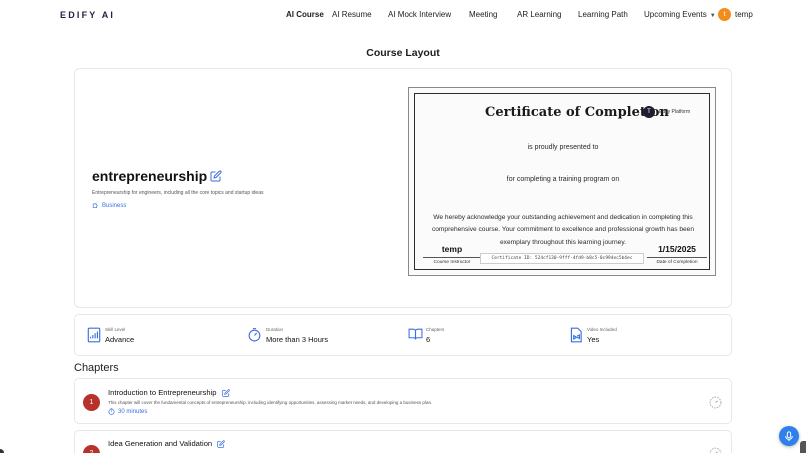 The height and width of the screenshot is (453, 806). I want to click on puzzle-icon, so click(95, 205).